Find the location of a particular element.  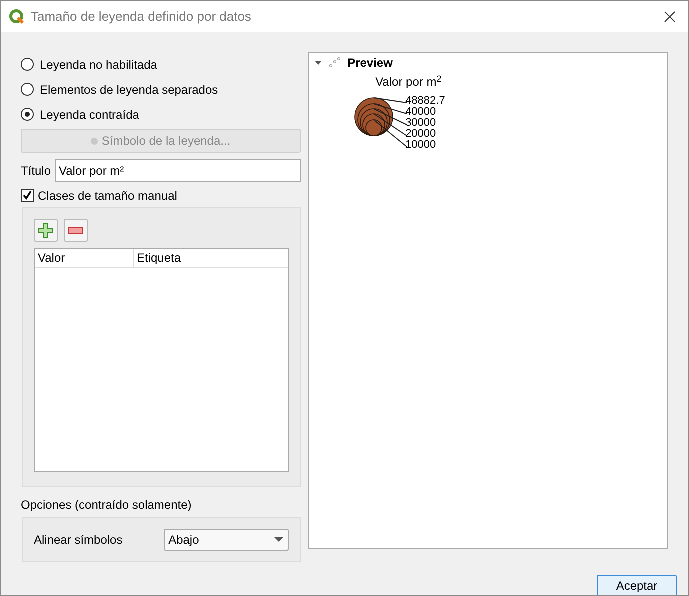

title-field: Valor por m² is located at coordinates (178, 170).